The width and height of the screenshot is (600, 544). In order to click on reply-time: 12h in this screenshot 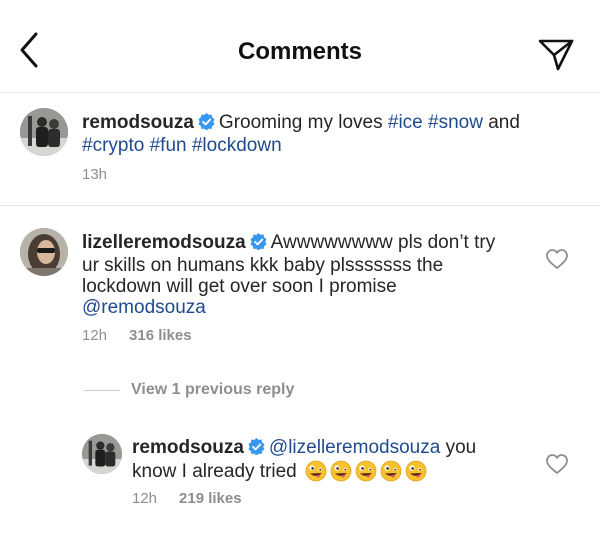, I will do `click(145, 498)`.